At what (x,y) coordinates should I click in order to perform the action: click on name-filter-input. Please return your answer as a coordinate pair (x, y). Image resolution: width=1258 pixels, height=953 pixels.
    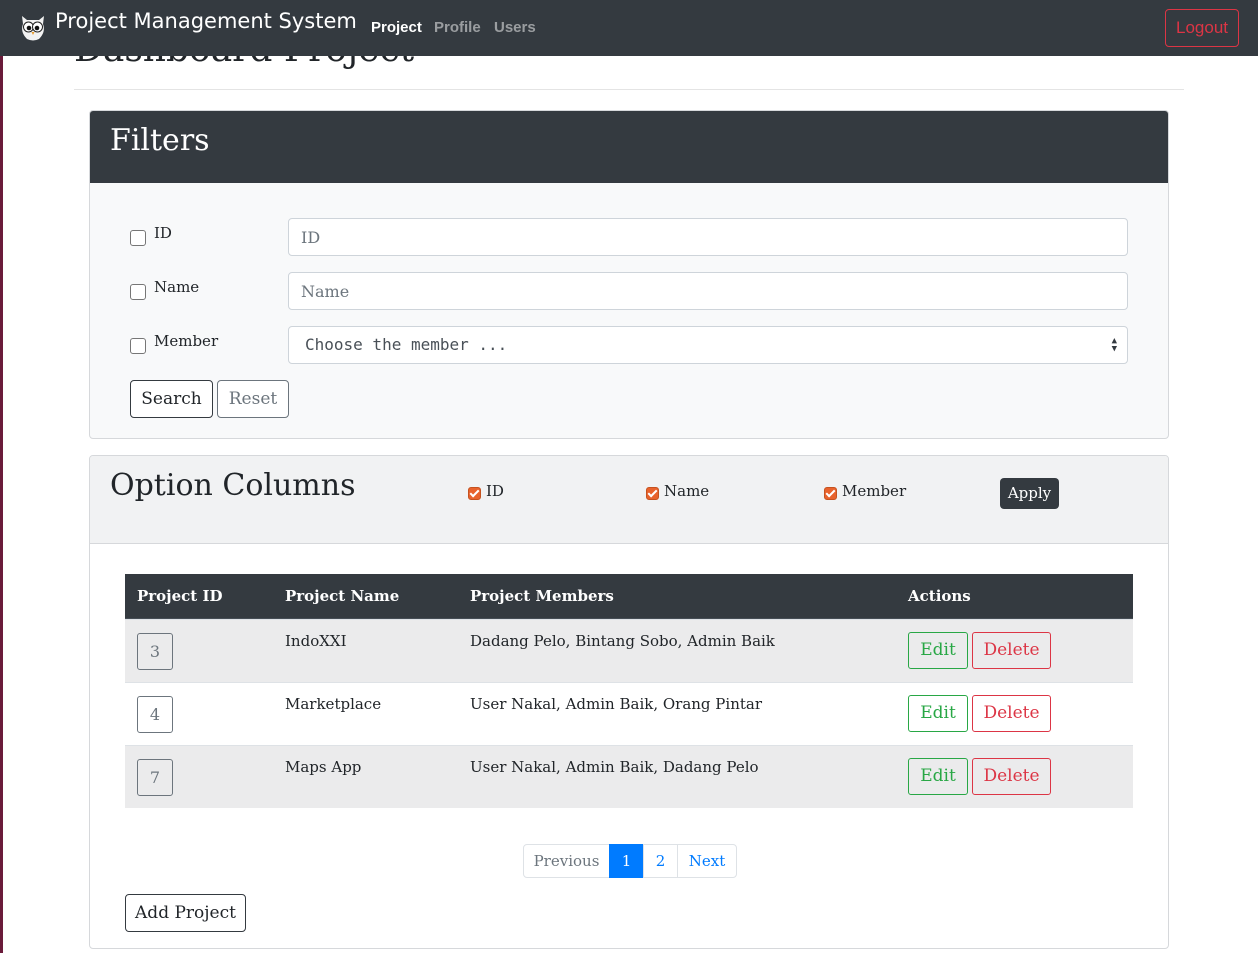
    Looking at the image, I should click on (708, 291).